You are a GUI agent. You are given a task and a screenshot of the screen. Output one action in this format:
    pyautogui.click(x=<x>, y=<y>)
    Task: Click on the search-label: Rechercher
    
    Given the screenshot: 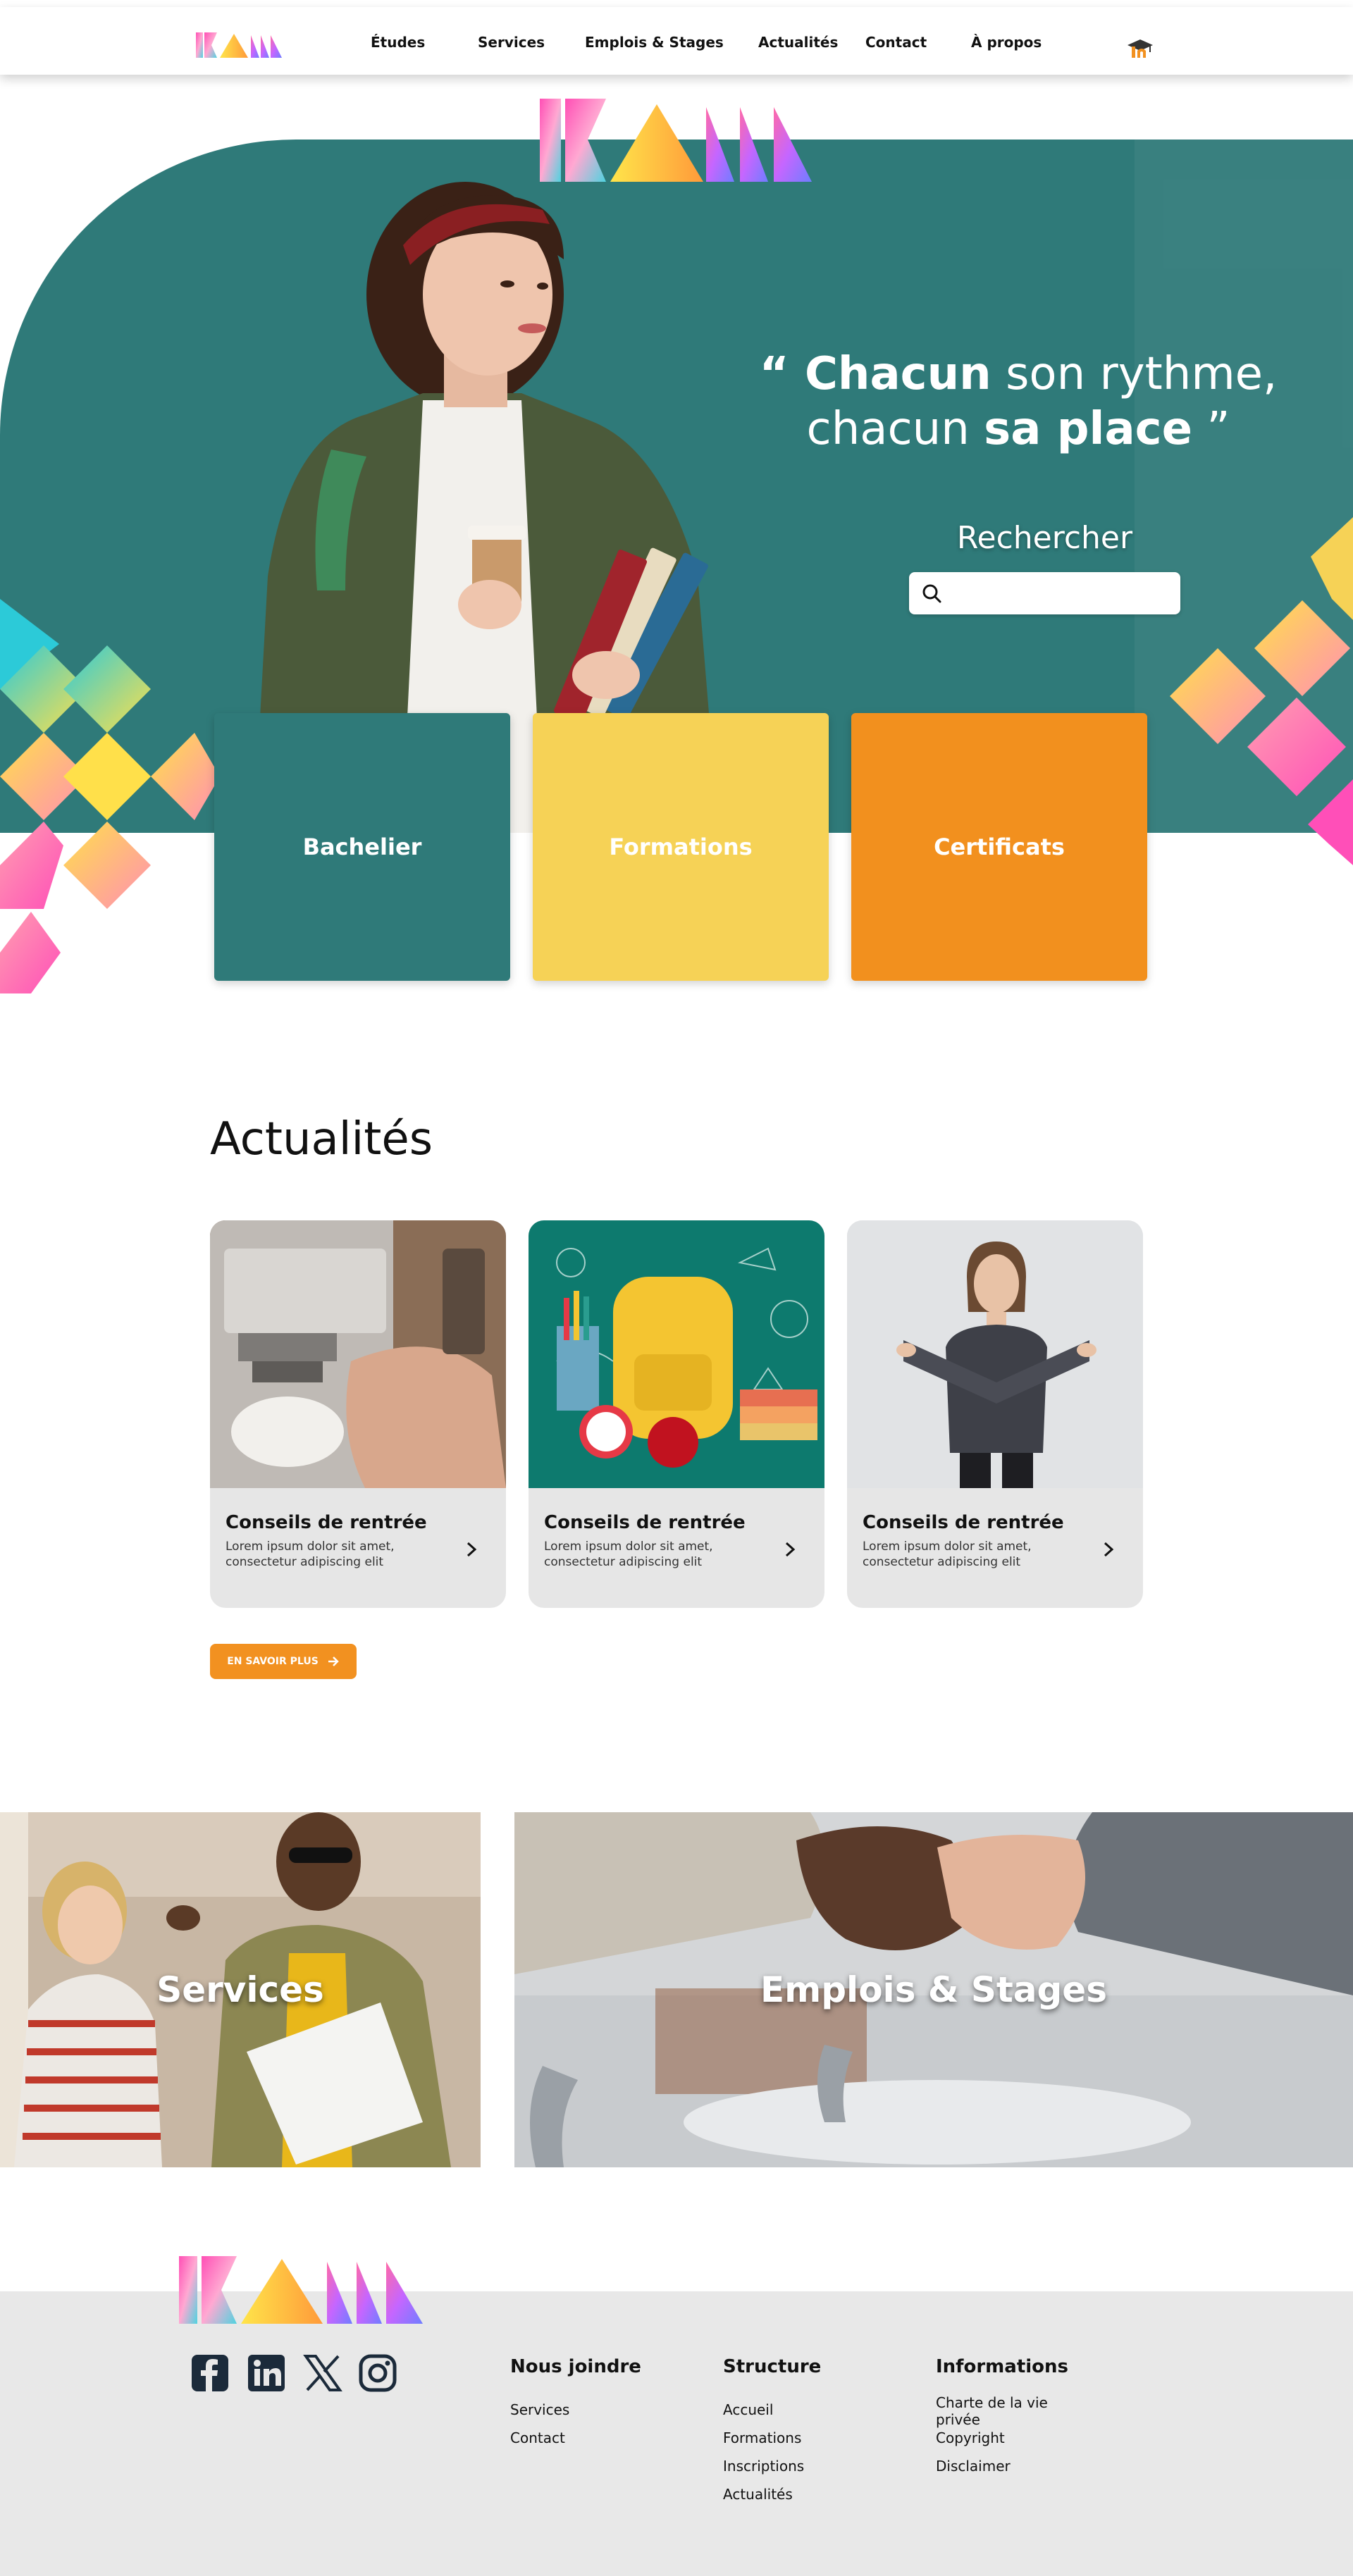 What is the action you would take?
    pyautogui.click(x=1044, y=538)
    